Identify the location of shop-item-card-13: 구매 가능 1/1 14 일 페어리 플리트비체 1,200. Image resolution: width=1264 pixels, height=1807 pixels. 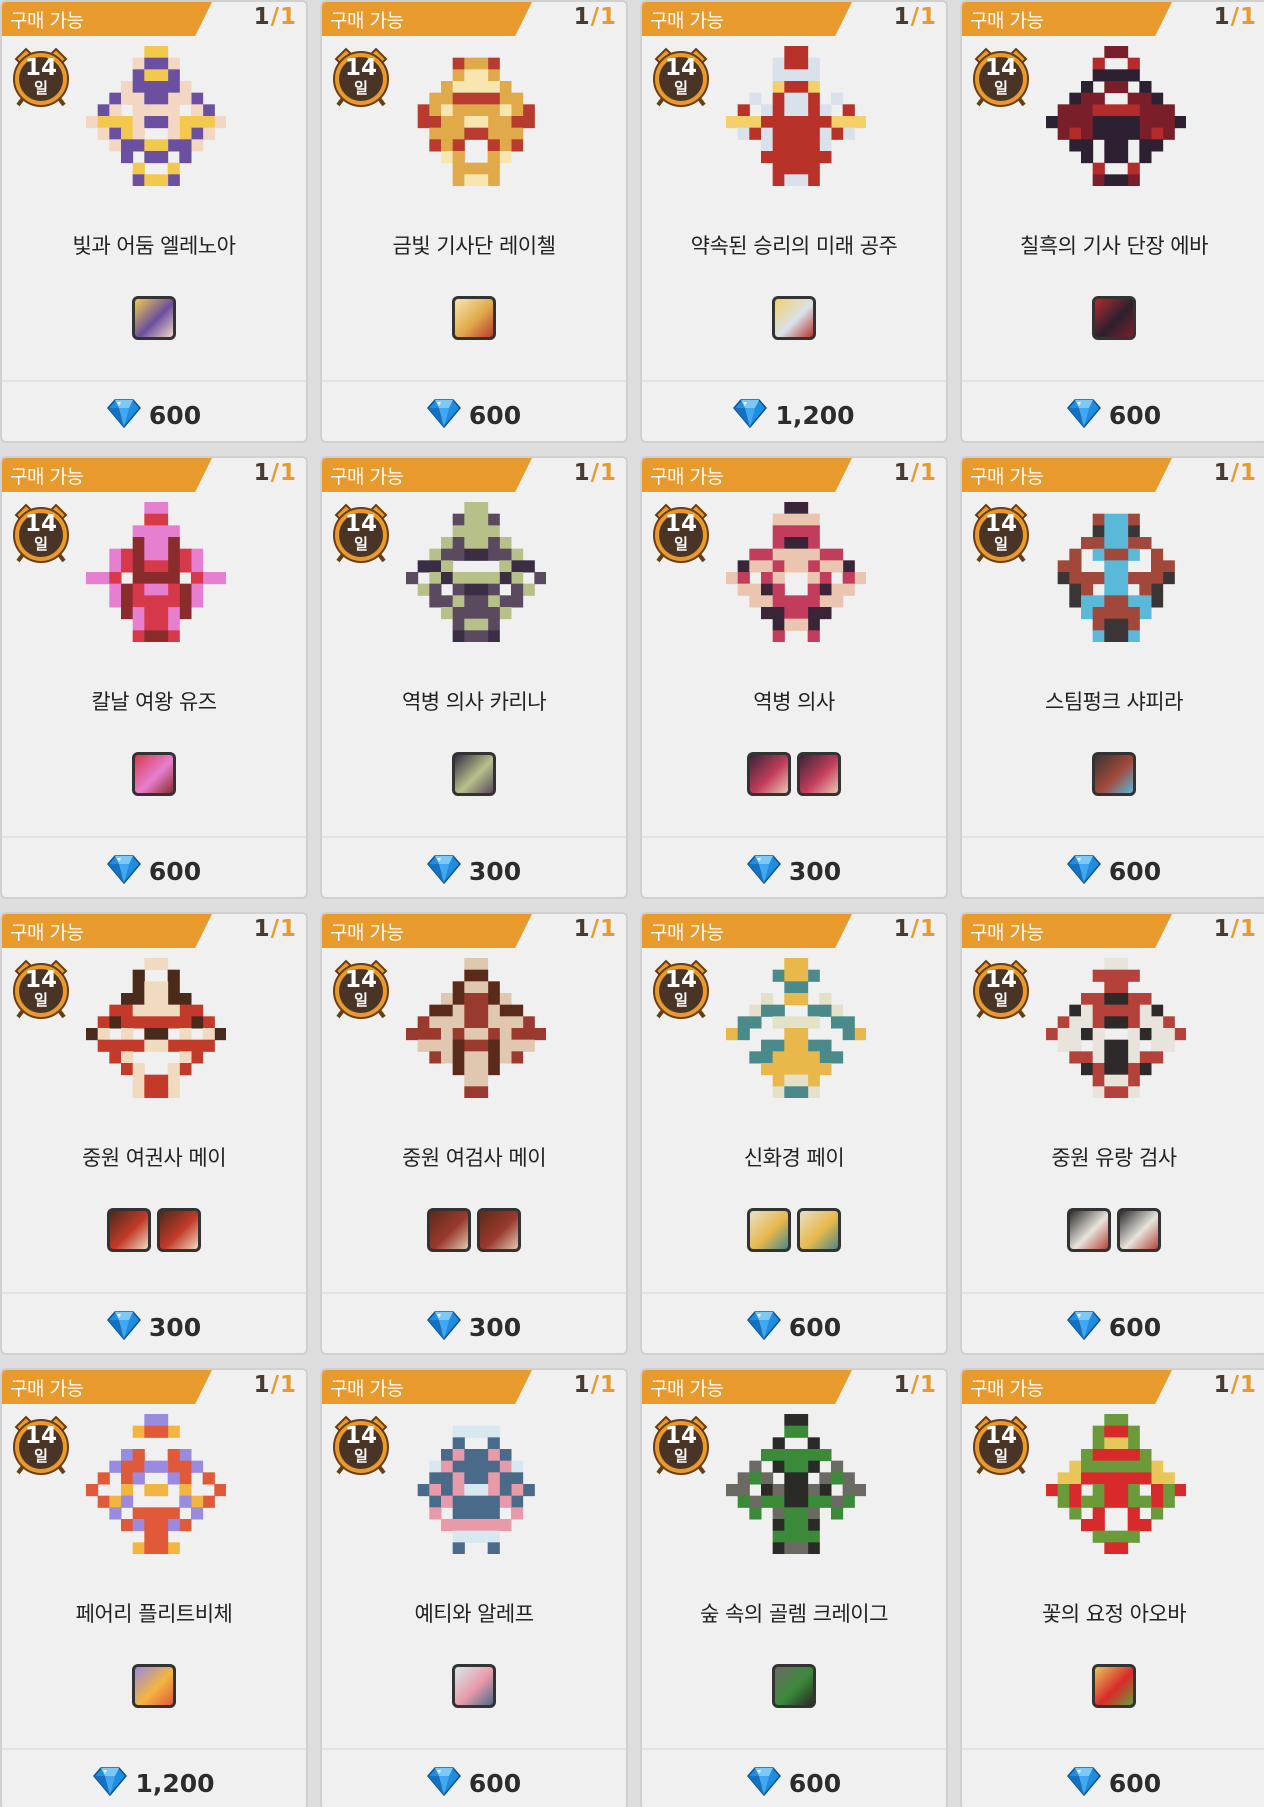
(154, 1587).